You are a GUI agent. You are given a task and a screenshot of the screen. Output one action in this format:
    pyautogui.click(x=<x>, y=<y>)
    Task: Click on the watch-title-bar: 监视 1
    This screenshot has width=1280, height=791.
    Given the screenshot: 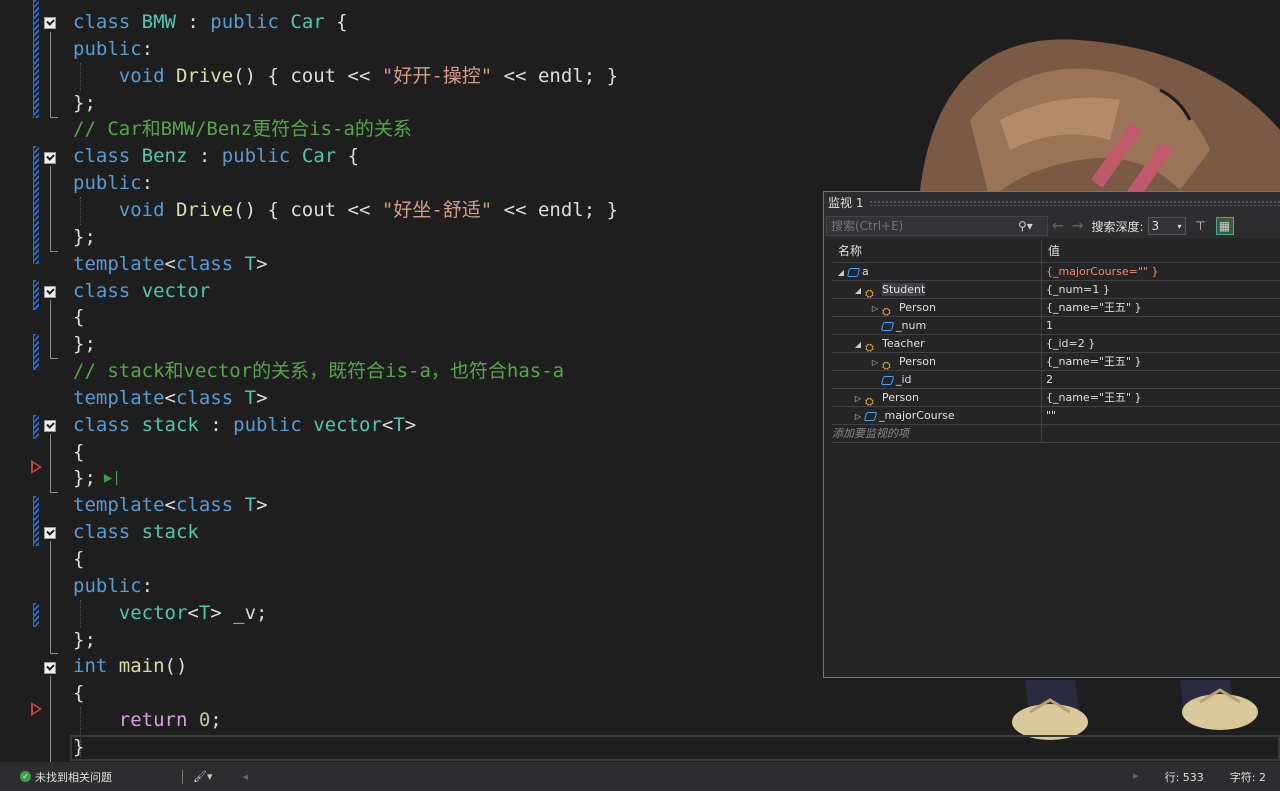 What is the action you would take?
    pyautogui.click(x=1052, y=203)
    